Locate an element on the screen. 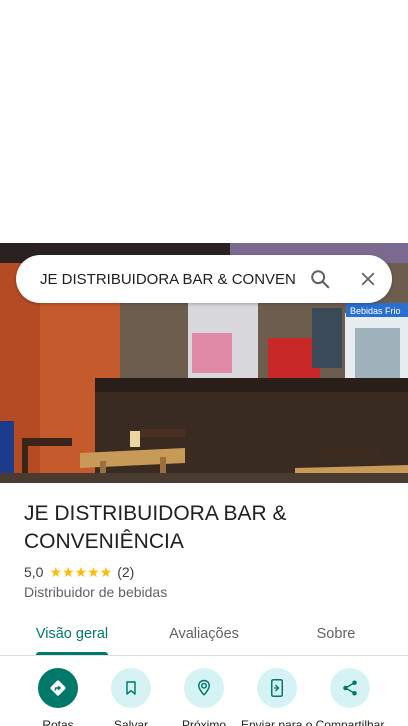 This screenshot has height=726, width=408. send-to-phone-icon is located at coordinates (277, 688).